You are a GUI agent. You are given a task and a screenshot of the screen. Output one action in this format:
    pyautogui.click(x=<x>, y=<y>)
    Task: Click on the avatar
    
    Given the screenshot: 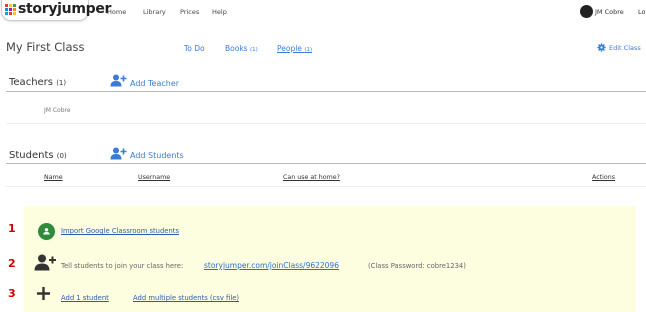 What is the action you would take?
    pyautogui.click(x=586, y=11)
    